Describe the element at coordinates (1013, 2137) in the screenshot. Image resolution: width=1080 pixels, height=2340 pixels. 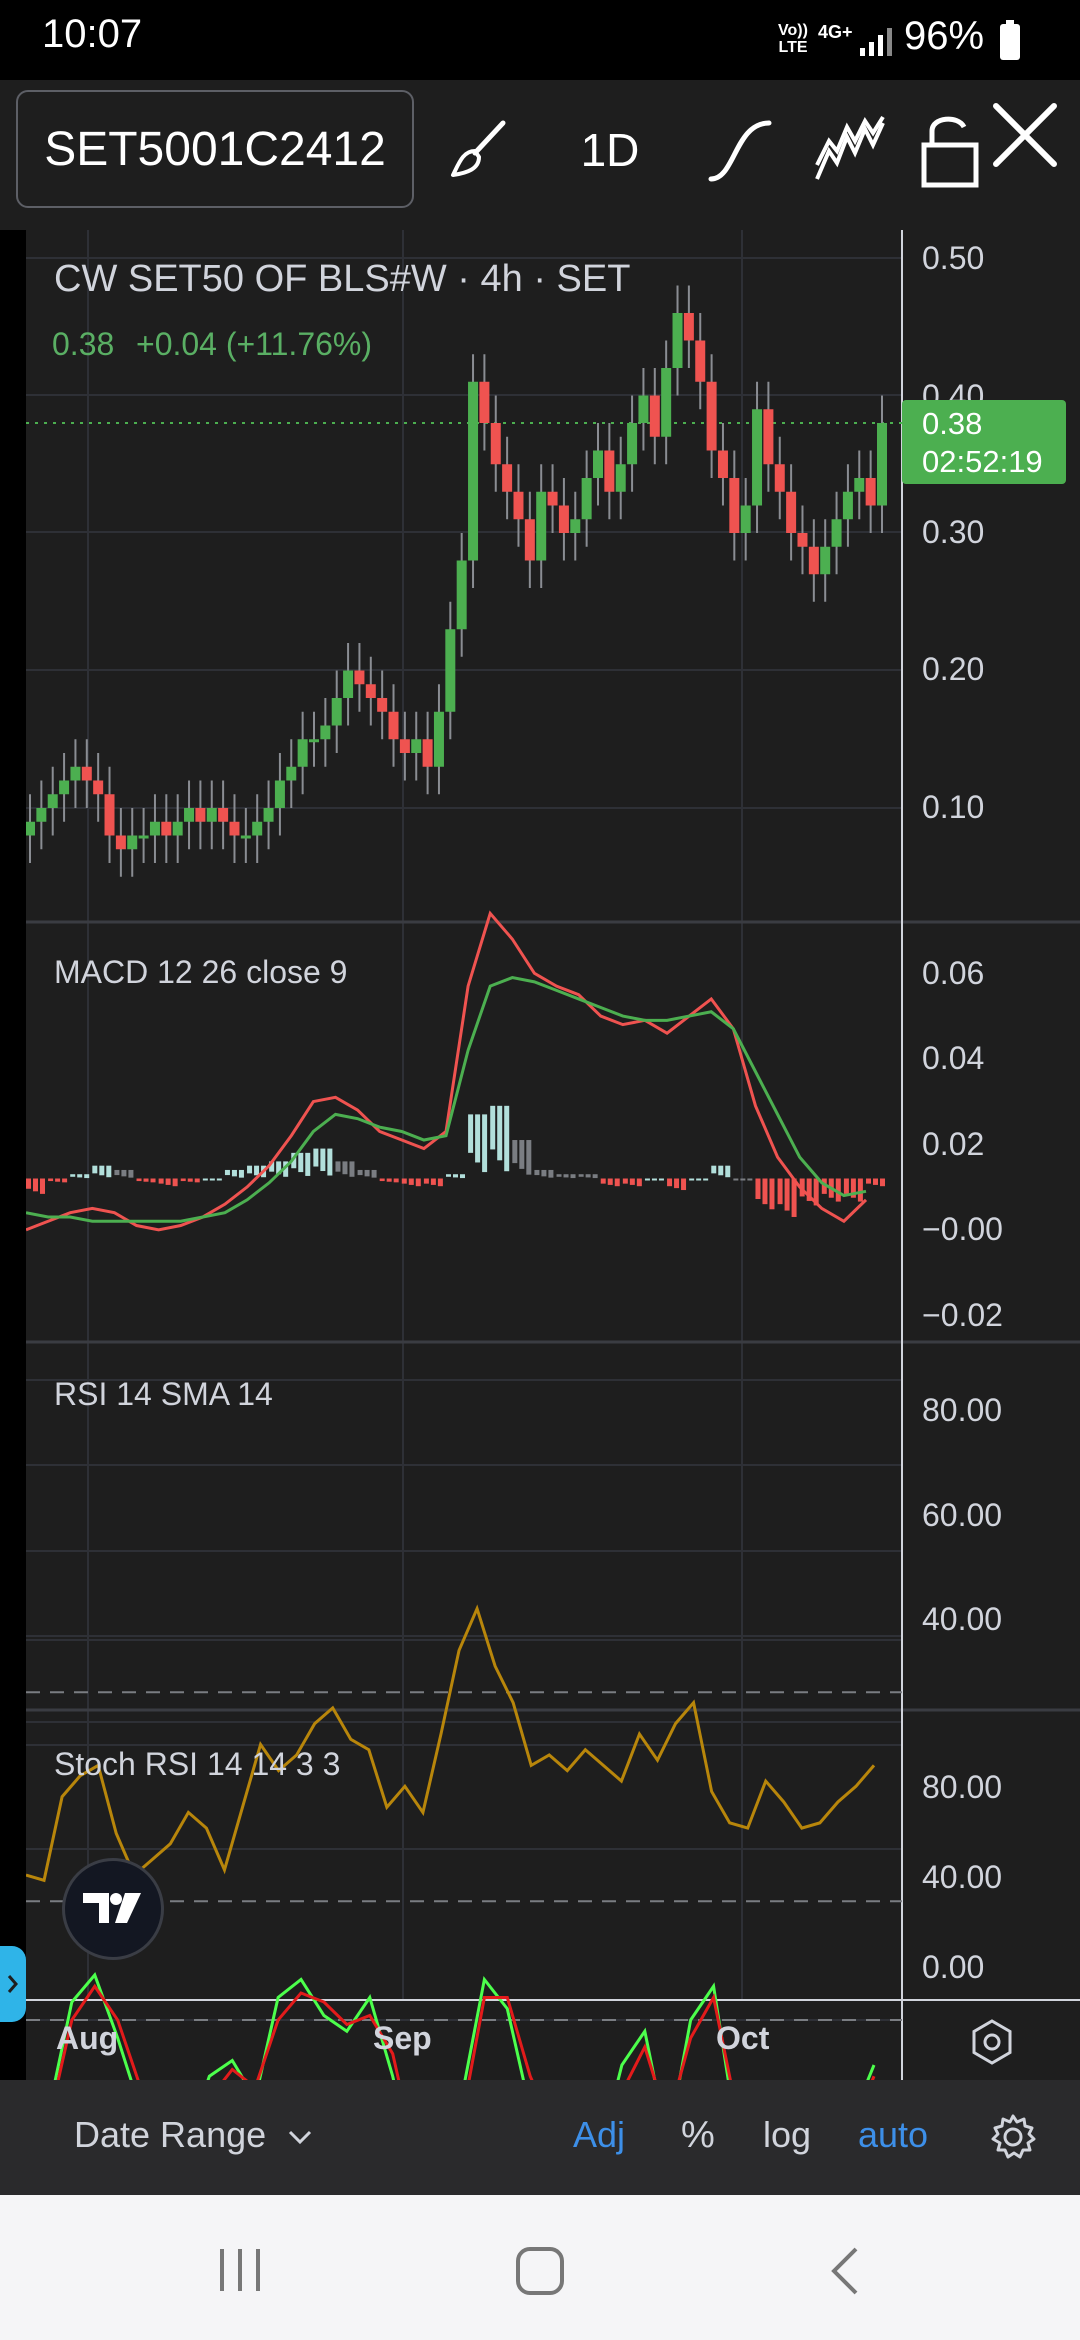
I see `gear-icon` at that location.